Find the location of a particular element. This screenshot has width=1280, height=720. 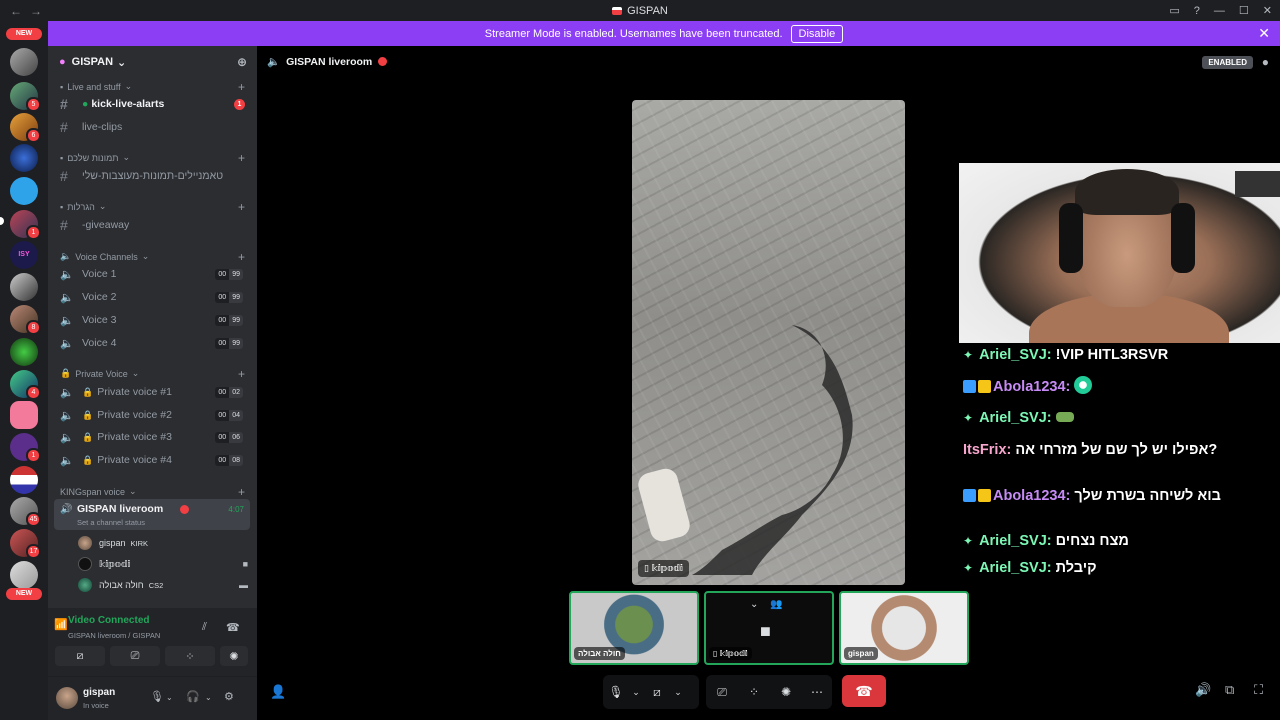

minimize-icon: — is located at coordinates (1219, 11).